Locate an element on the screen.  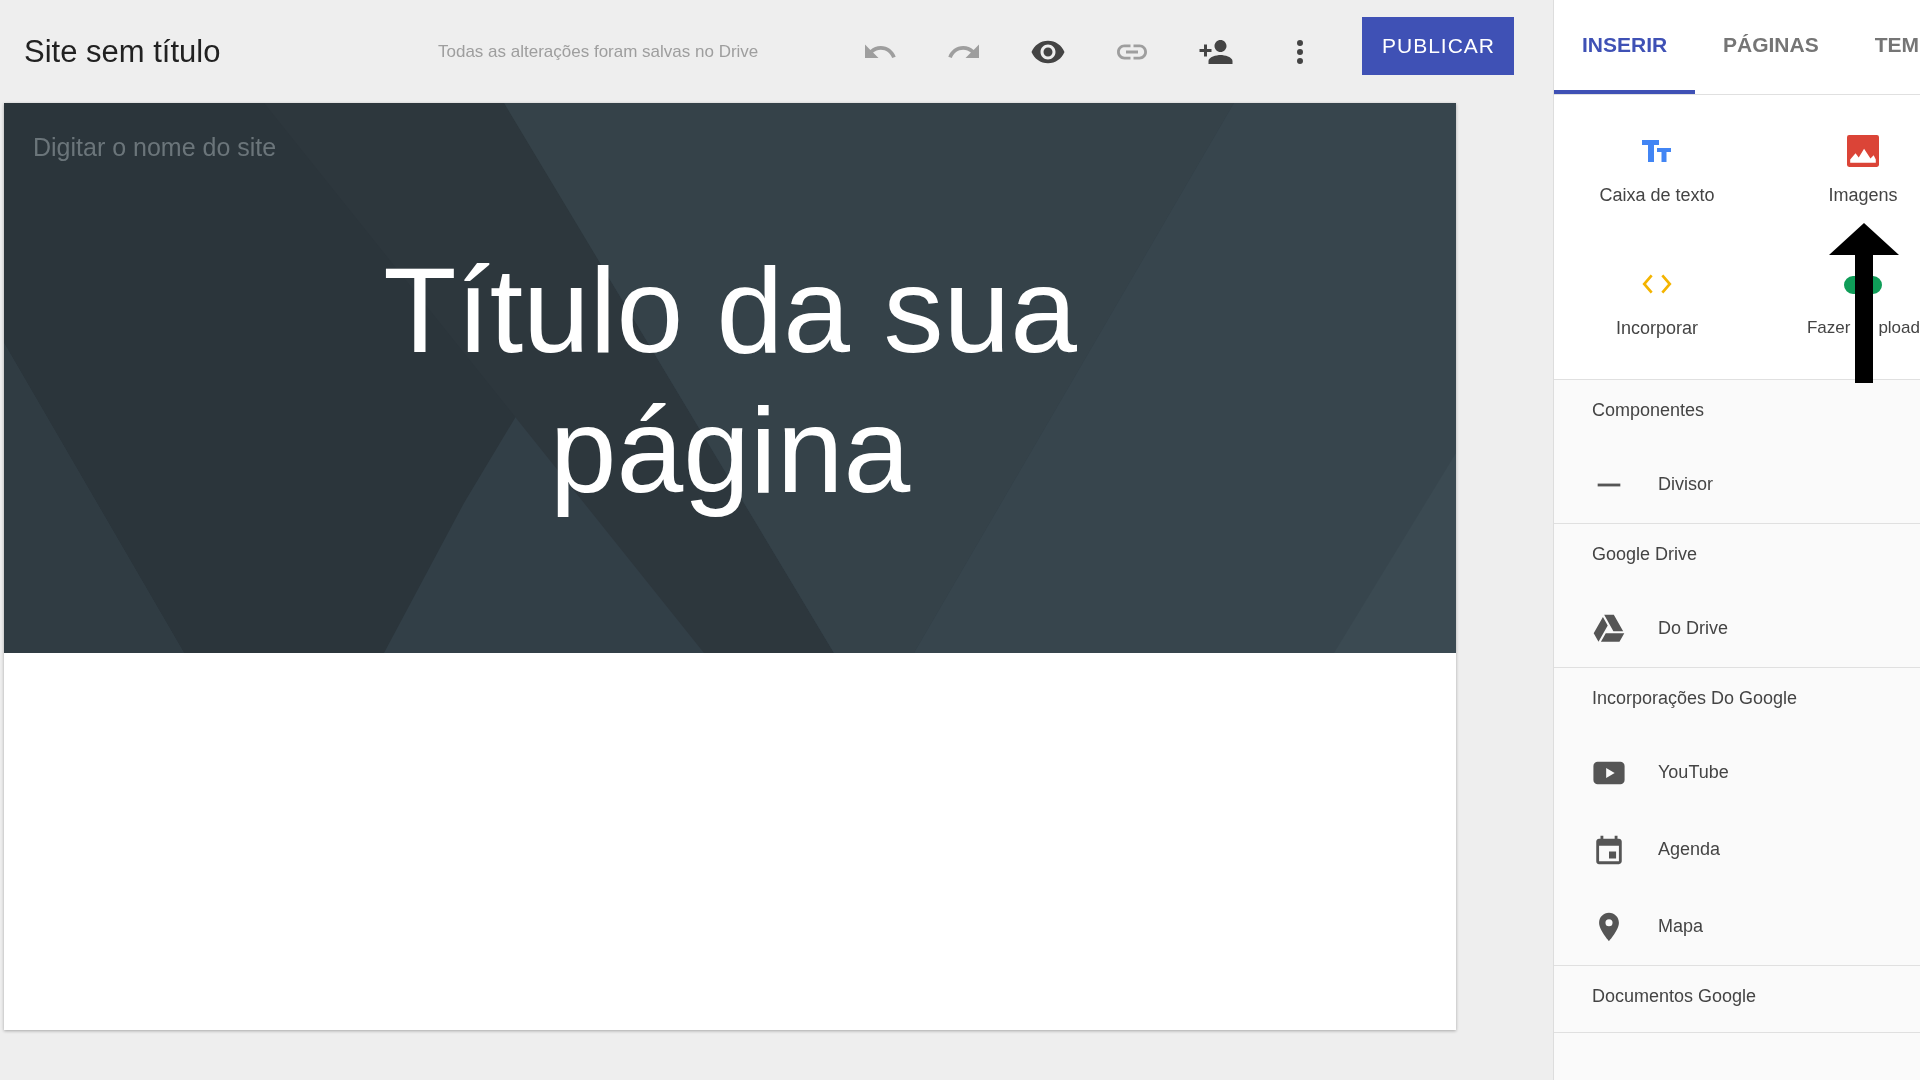
site-title: Site sem título is located at coordinates (231, 51).